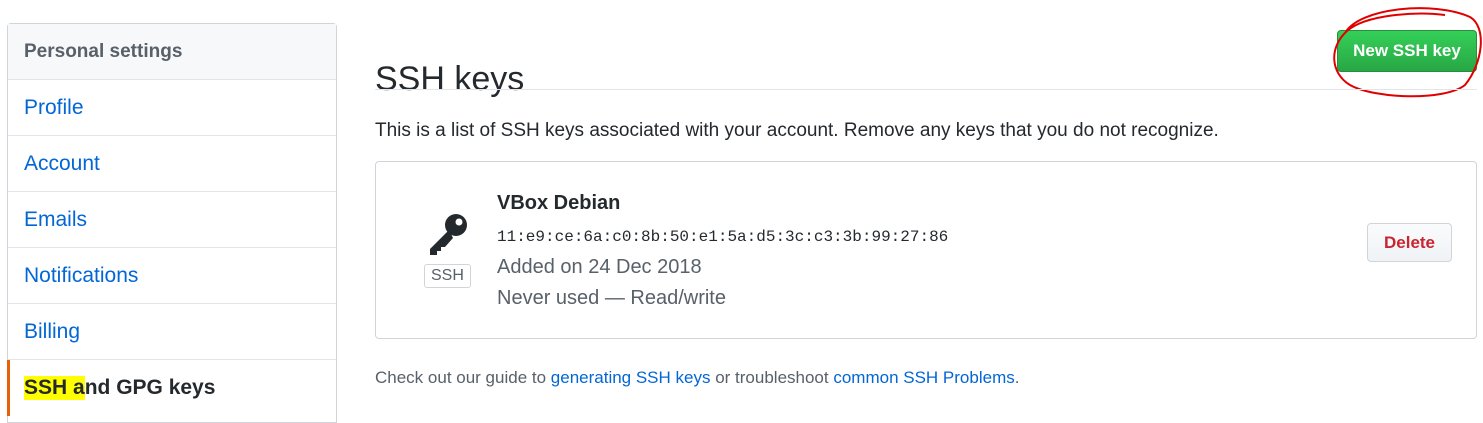  Describe the element at coordinates (559, 203) in the screenshot. I see `key-title: VBox Debian` at that location.